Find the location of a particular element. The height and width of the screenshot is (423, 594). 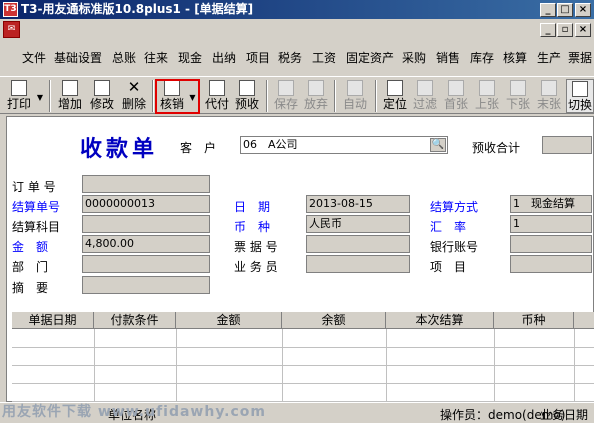

locate-icon is located at coordinates (395, 88).